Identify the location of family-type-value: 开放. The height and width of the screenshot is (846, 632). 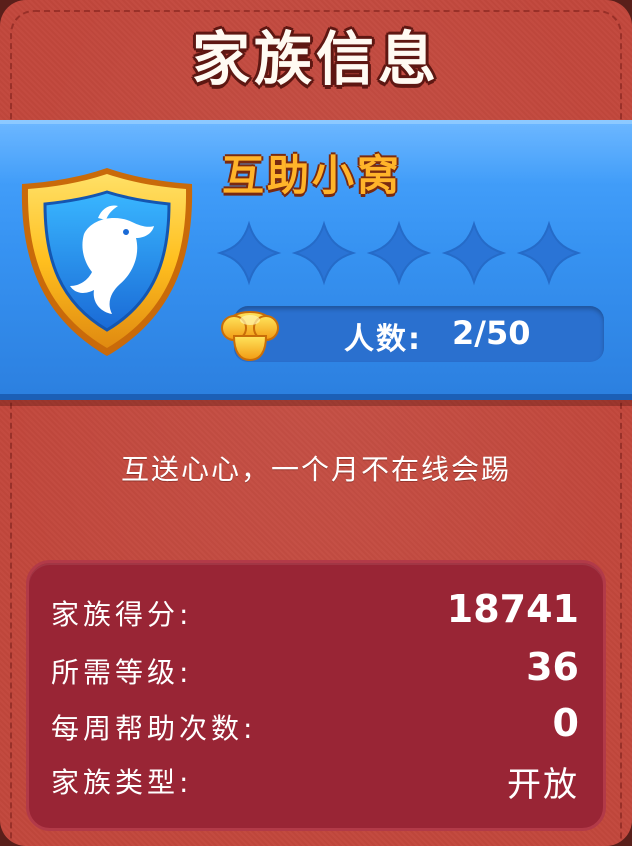
(543, 785).